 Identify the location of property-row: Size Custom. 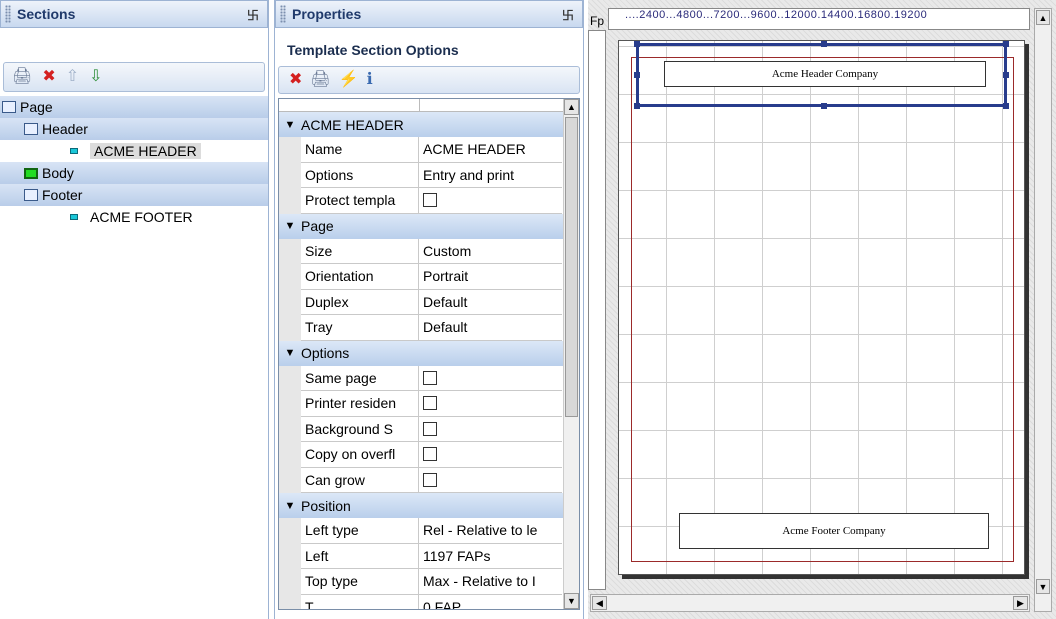
(429, 251).